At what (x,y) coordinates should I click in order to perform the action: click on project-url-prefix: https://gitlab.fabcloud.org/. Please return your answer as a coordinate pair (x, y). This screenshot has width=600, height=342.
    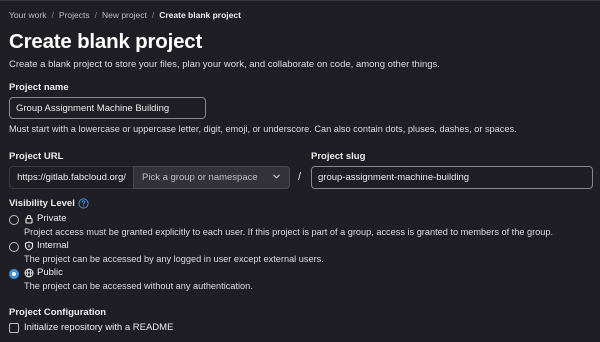
    Looking at the image, I should click on (71, 177).